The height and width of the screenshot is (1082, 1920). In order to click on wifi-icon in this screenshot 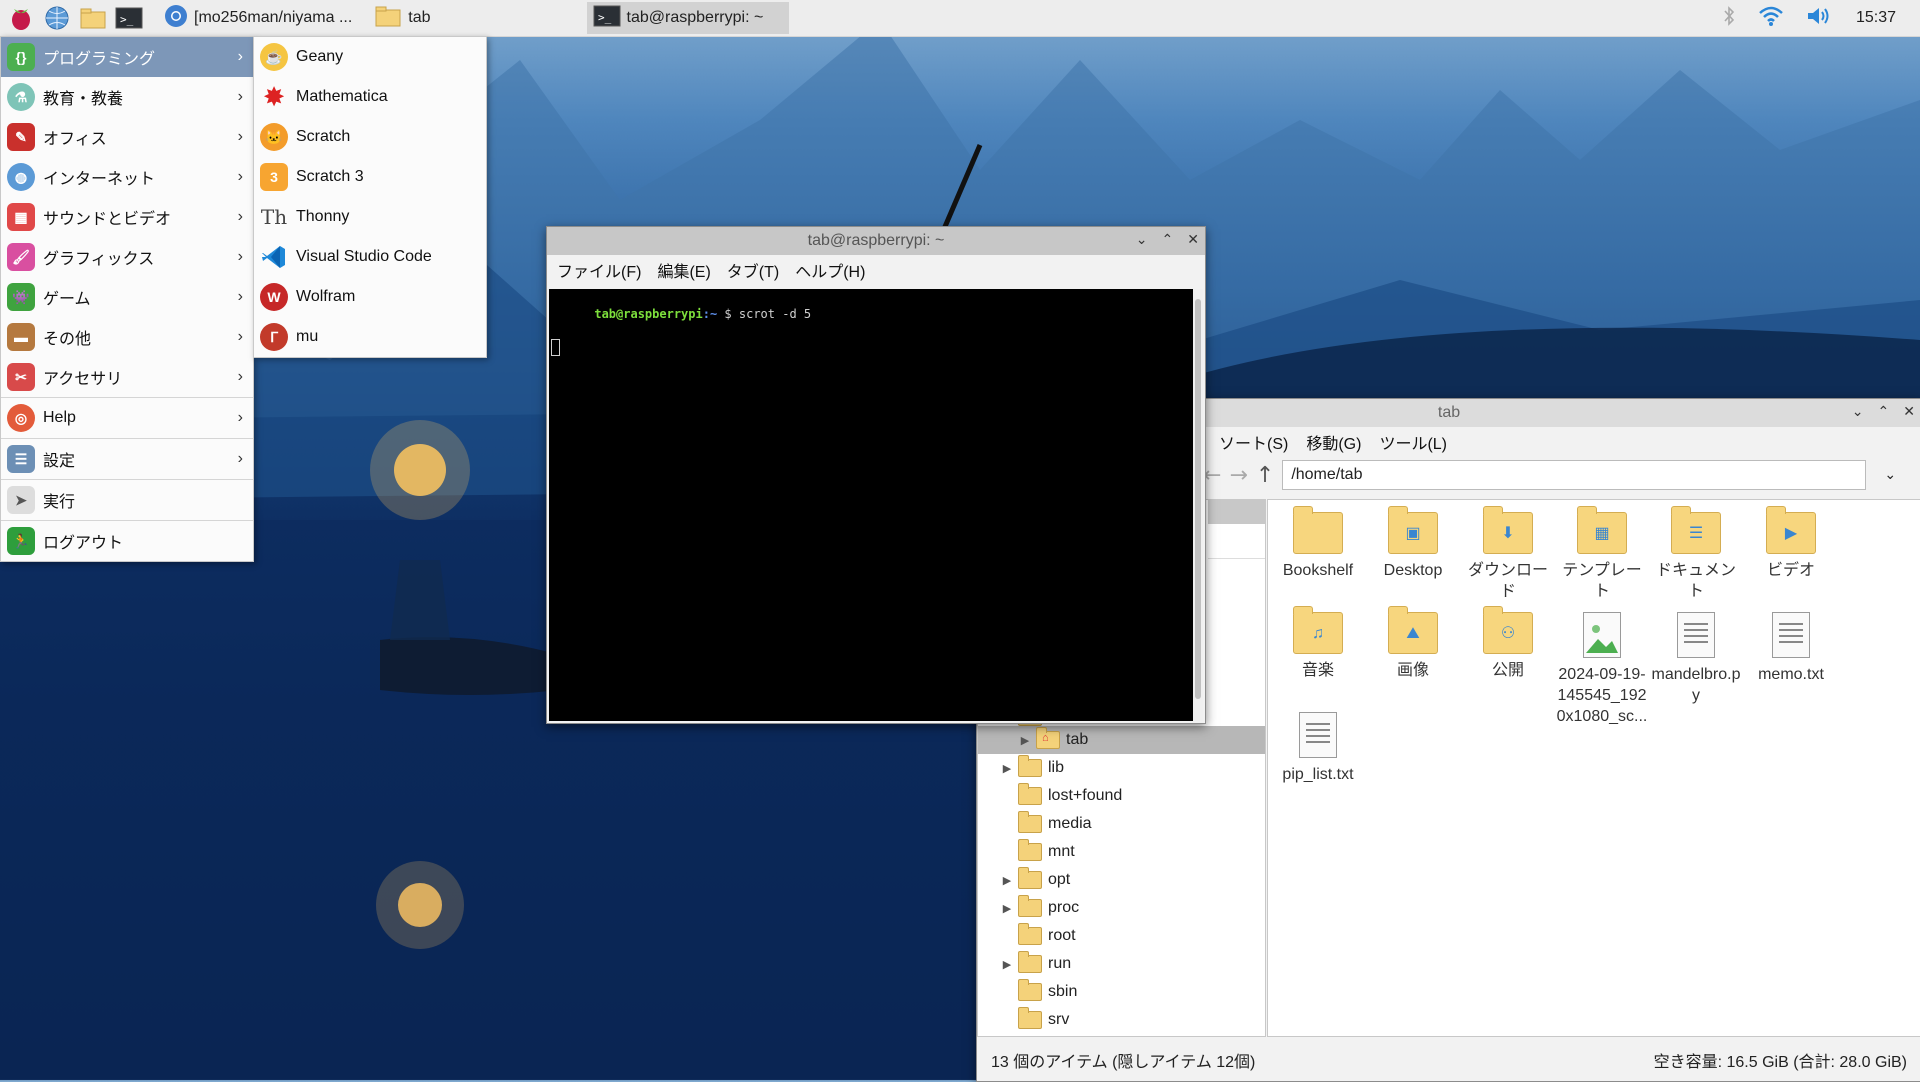, I will do `click(1771, 18)`.